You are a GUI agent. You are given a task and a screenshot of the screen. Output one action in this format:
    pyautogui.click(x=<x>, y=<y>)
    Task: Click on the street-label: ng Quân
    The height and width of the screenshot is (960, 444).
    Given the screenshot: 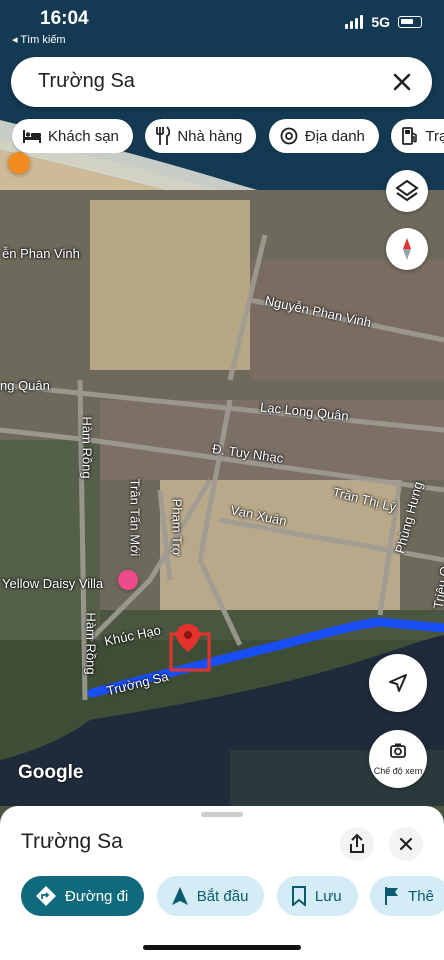 What is the action you would take?
    pyautogui.click(x=25, y=385)
    